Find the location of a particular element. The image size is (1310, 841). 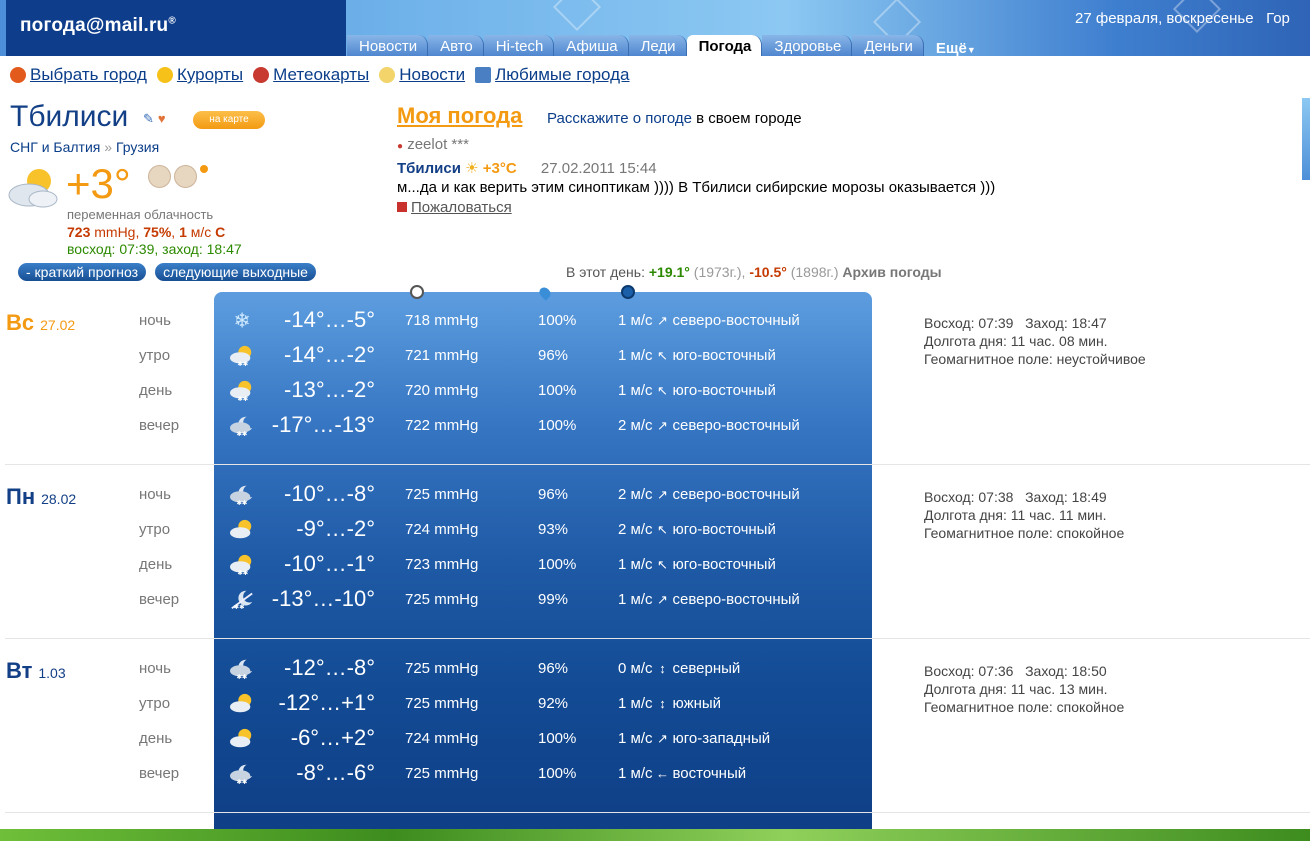

nav-resorts: Курорты is located at coordinates (199, 75).